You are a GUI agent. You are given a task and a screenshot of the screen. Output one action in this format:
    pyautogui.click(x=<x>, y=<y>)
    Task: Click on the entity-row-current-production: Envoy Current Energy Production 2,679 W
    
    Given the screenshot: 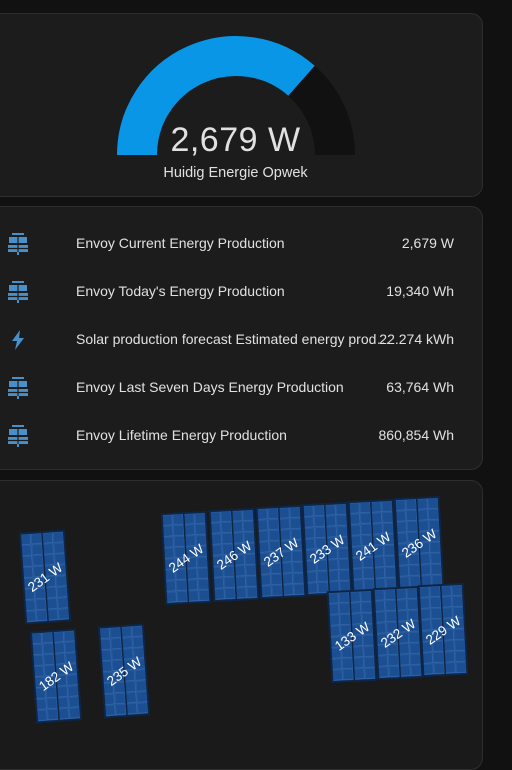 What is the action you would take?
    pyautogui.click(x=242, y=243)
    